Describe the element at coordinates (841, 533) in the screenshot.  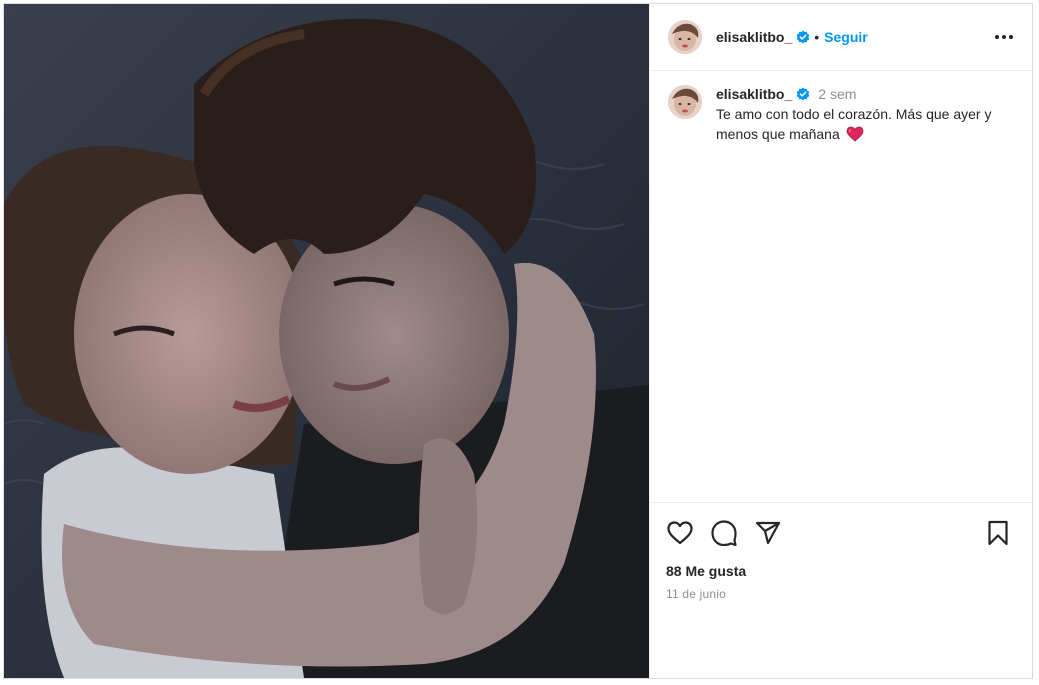
I see `action-bar` at that location.